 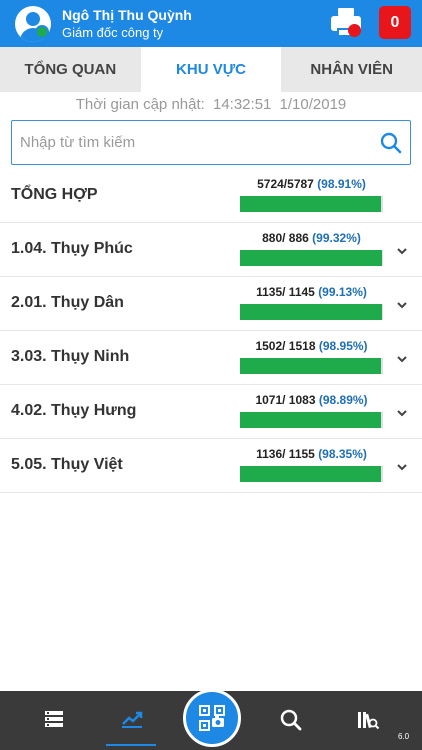 What do you see at coordinates (42, 32) in the screenshot?
I see `online-status-dot` at bounding box center [42, 32].